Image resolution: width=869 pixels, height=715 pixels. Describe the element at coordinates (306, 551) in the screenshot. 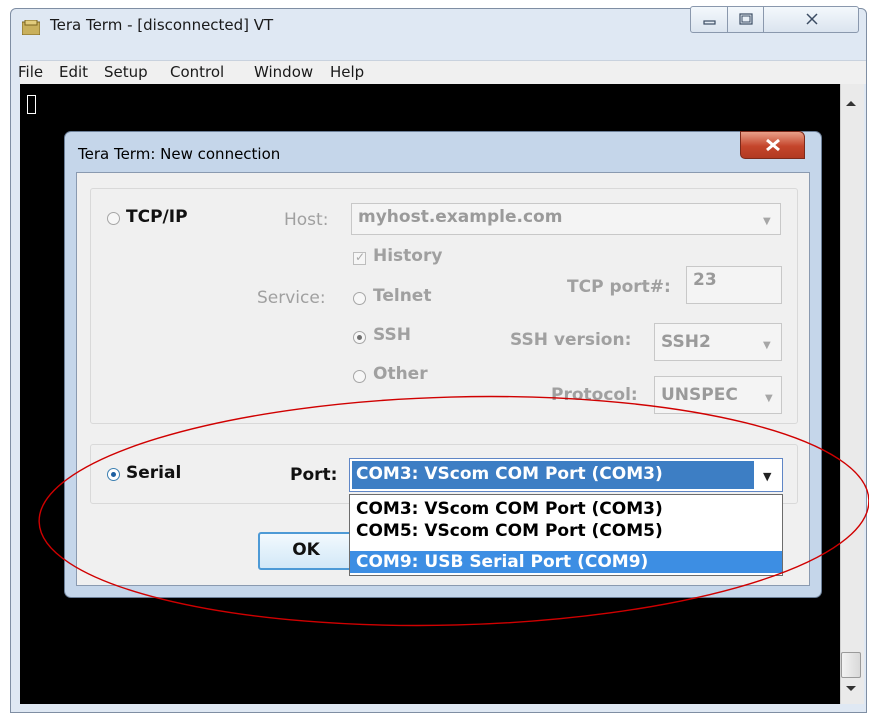

I see `ok-button: OK` at that location.